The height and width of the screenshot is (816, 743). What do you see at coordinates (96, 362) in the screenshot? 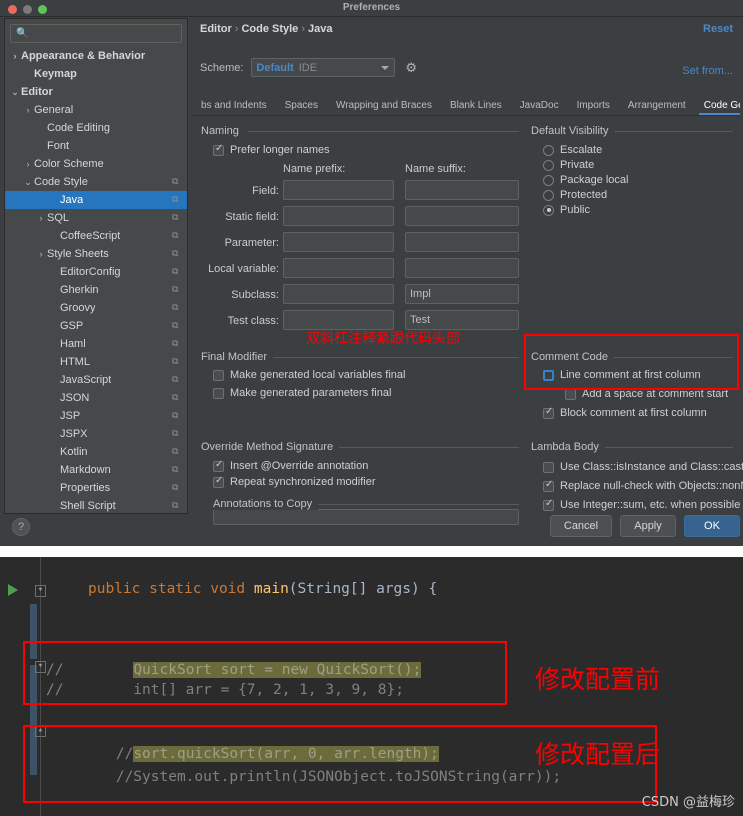
I see `sidebar-item-html: HTML ⧉` at bounding box center [96, 362].